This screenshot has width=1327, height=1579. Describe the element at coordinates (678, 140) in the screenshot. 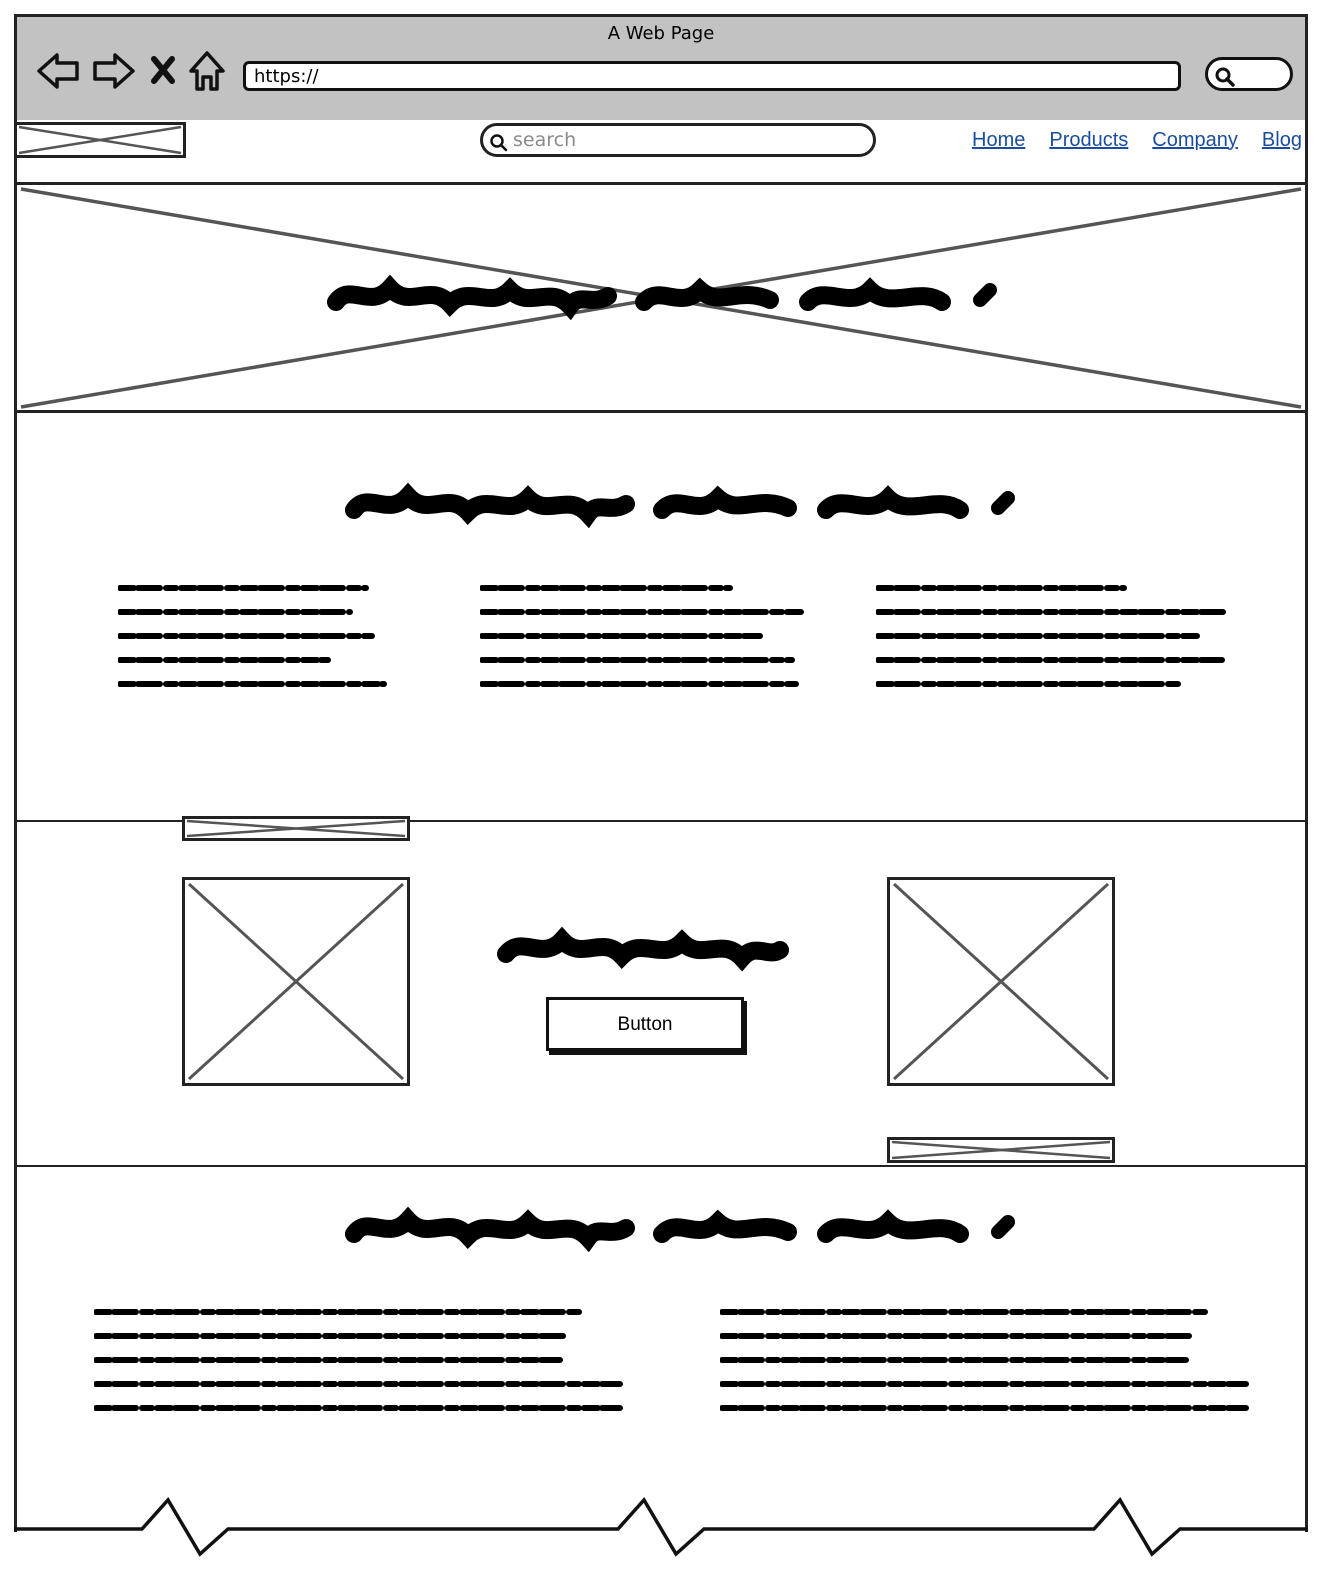

I see `site-search-input: search` at that location.